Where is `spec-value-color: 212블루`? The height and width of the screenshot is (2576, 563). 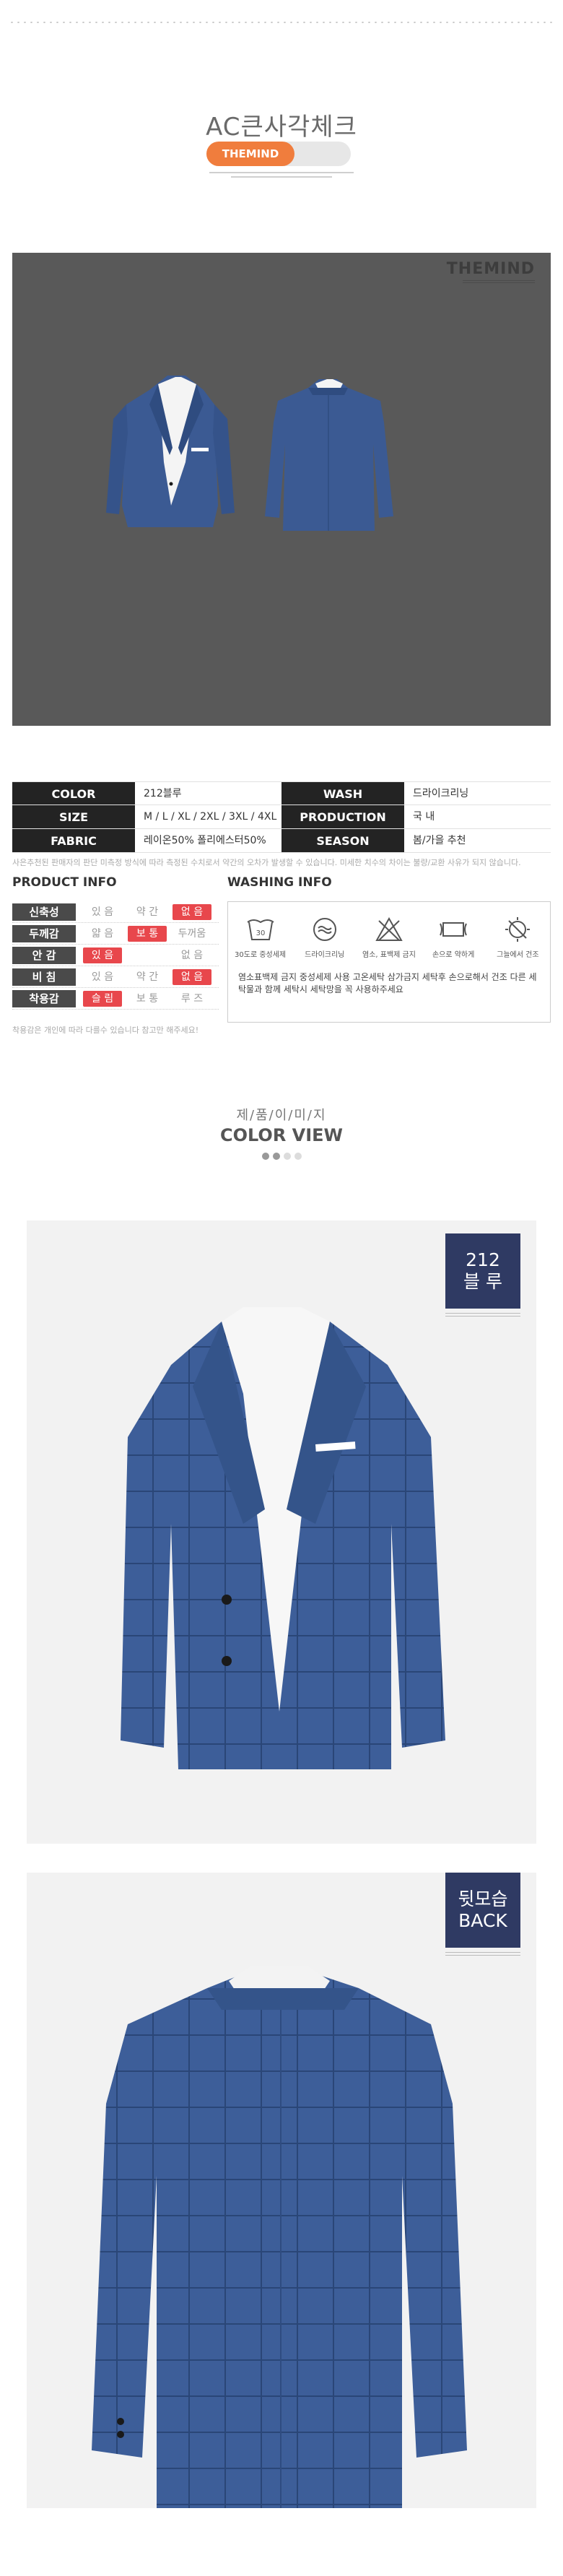 spec-value-color: 212블루 is located at coordinates (163, 793).